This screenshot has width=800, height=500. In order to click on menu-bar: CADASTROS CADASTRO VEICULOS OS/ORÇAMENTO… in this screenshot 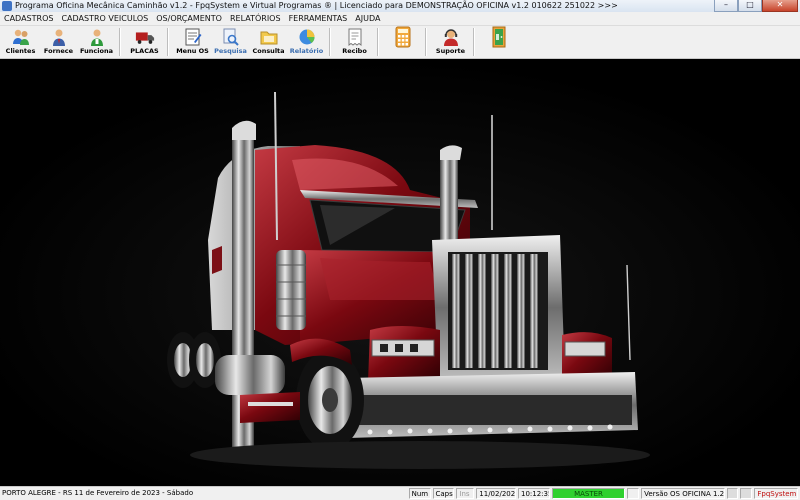, I will do `click(400, 19)`.